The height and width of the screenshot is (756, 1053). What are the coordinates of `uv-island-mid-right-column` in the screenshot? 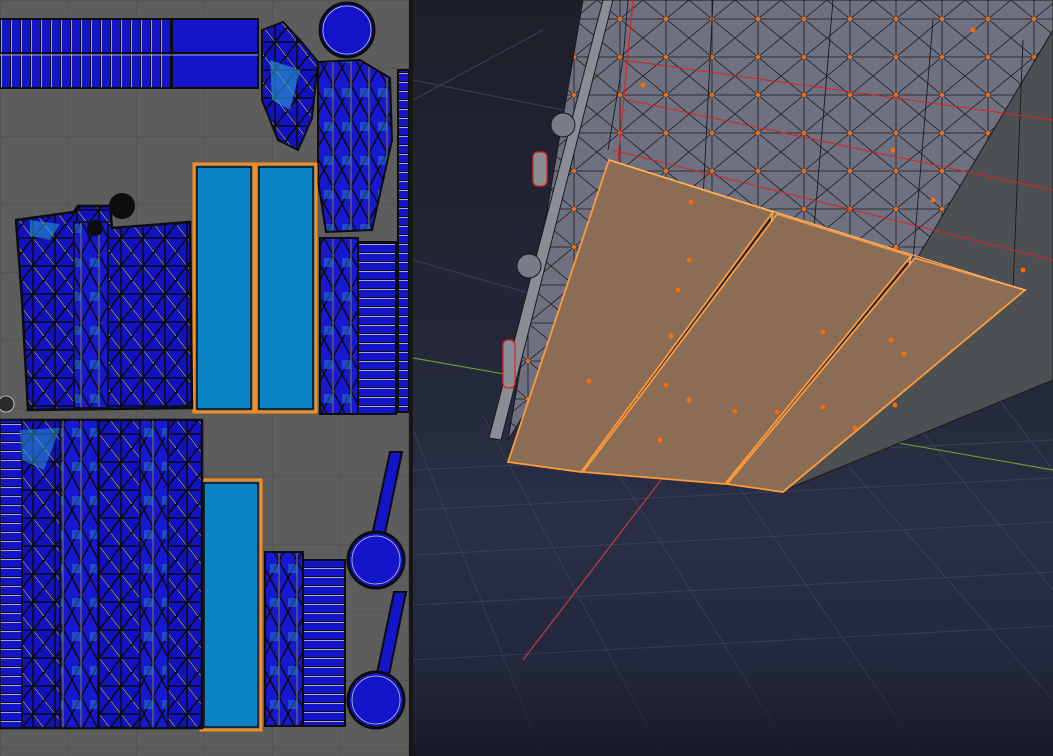 It's located at (358, 326).